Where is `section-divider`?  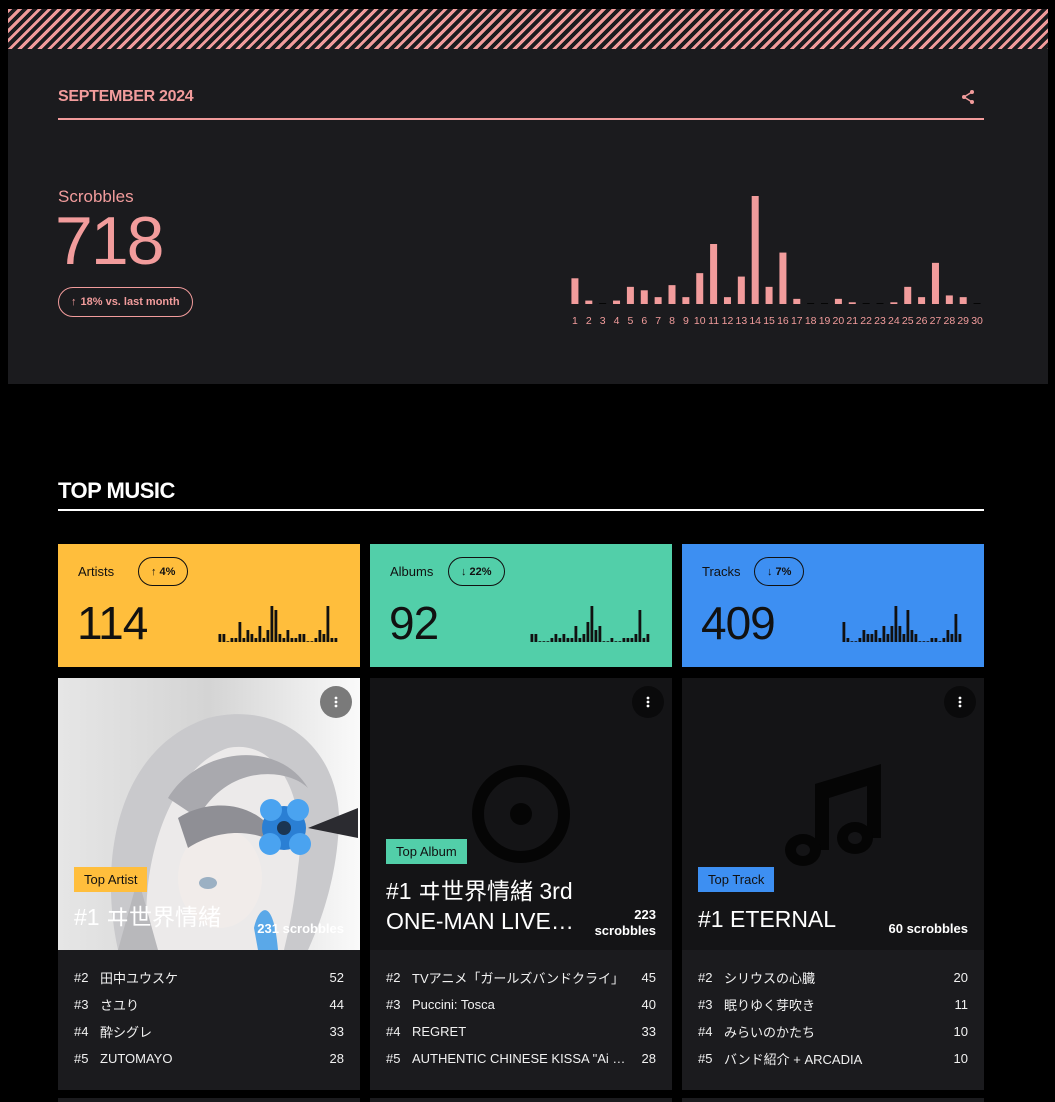
section-divider is located at coordinates (521, 510).